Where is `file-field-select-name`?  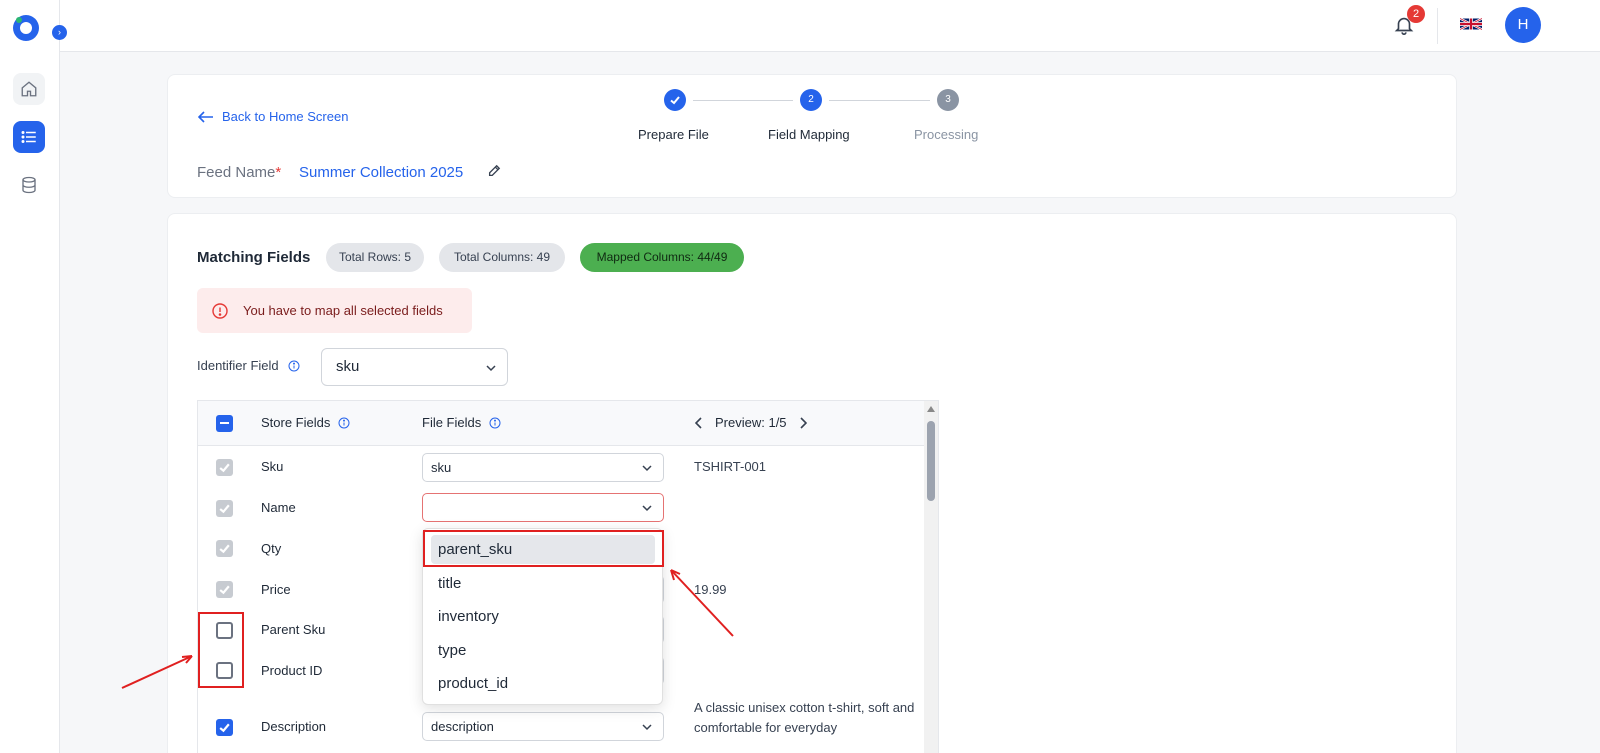 file-field-select-name is located at coordinates (543, 507).